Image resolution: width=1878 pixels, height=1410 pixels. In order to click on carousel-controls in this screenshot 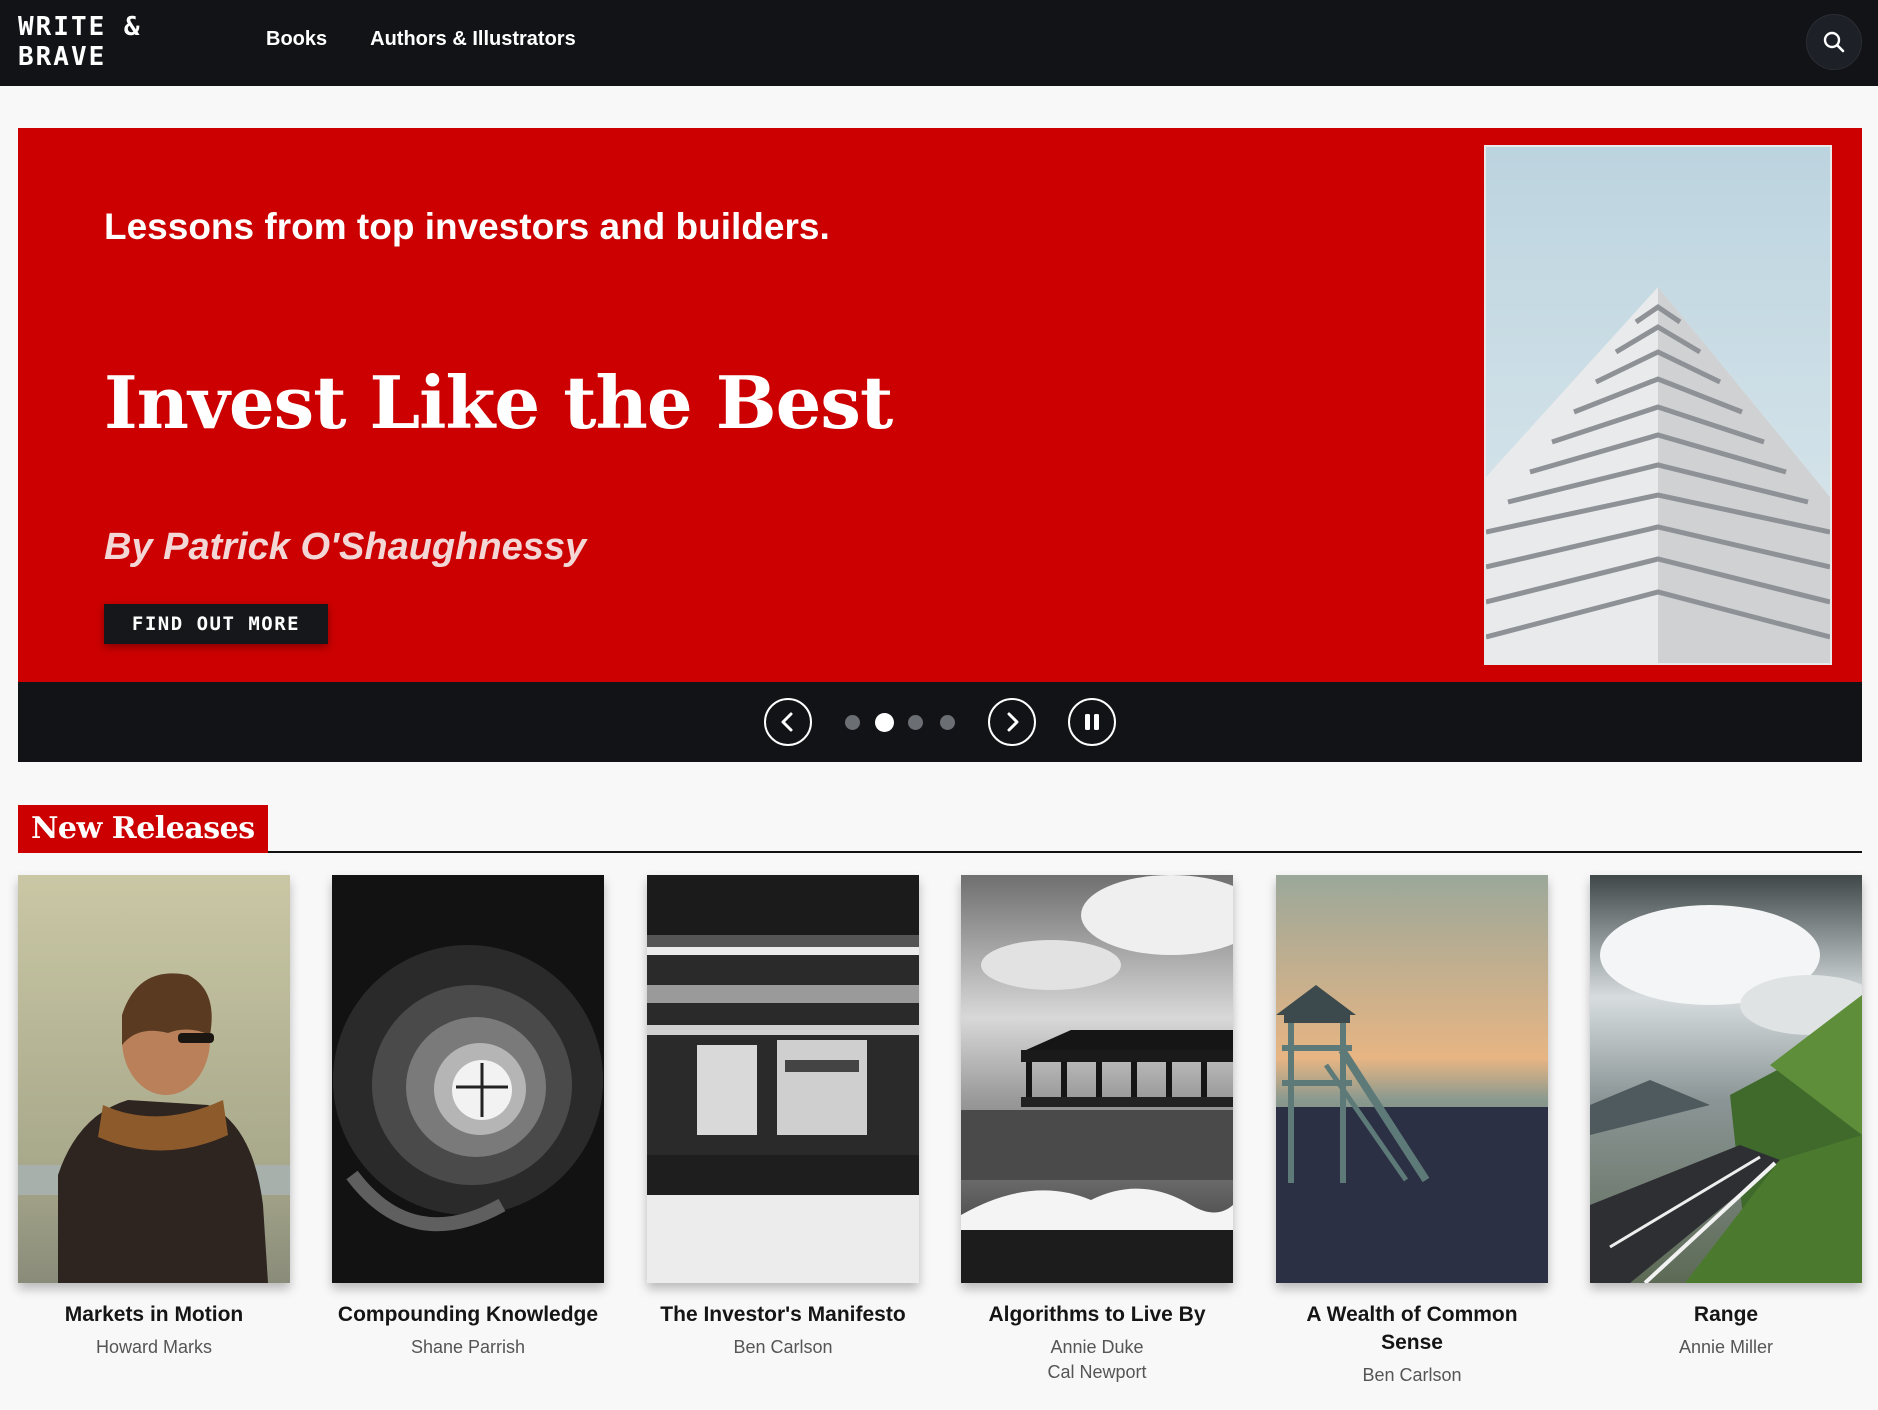, I will do `click(940, 722)`.